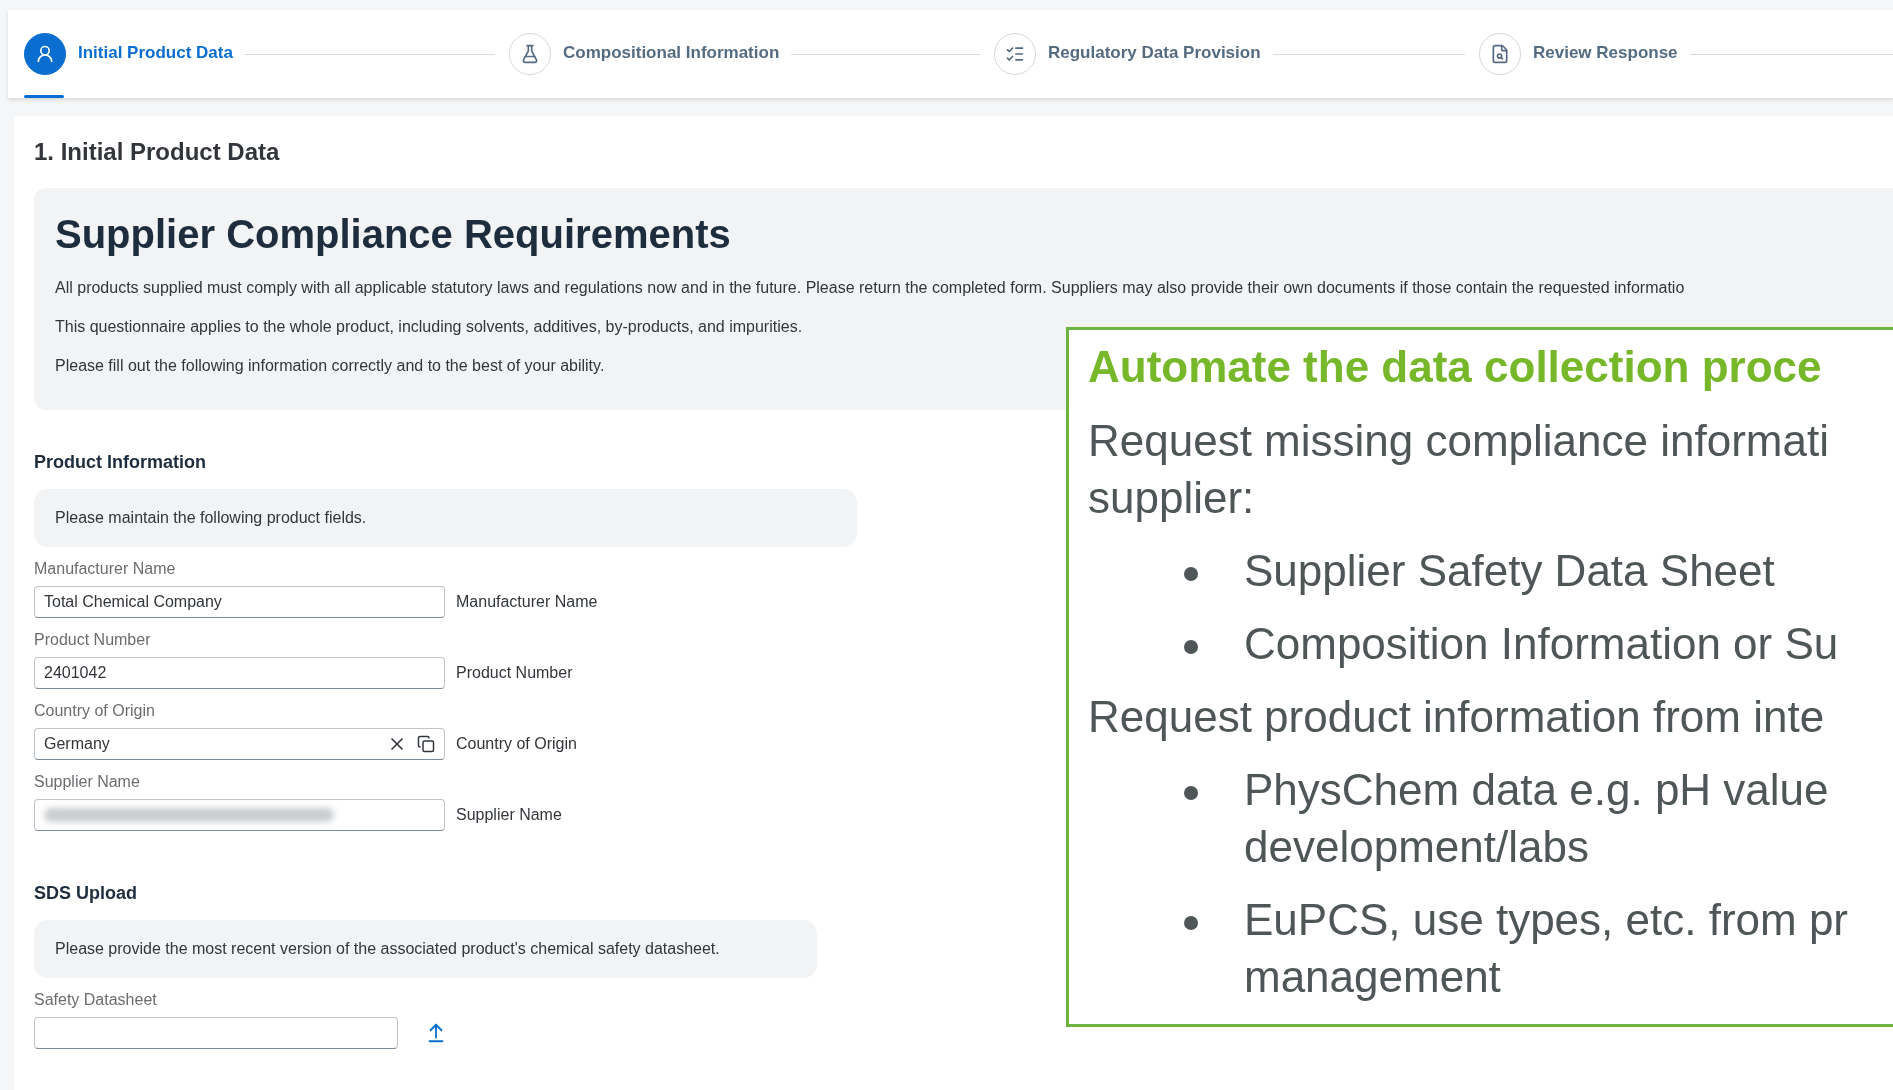 The image size is (1893, 1090). What do you see at coordinates (1372, 976) in the screenshot?
I see `callout-text: management` at bounding box center [1372, 976].